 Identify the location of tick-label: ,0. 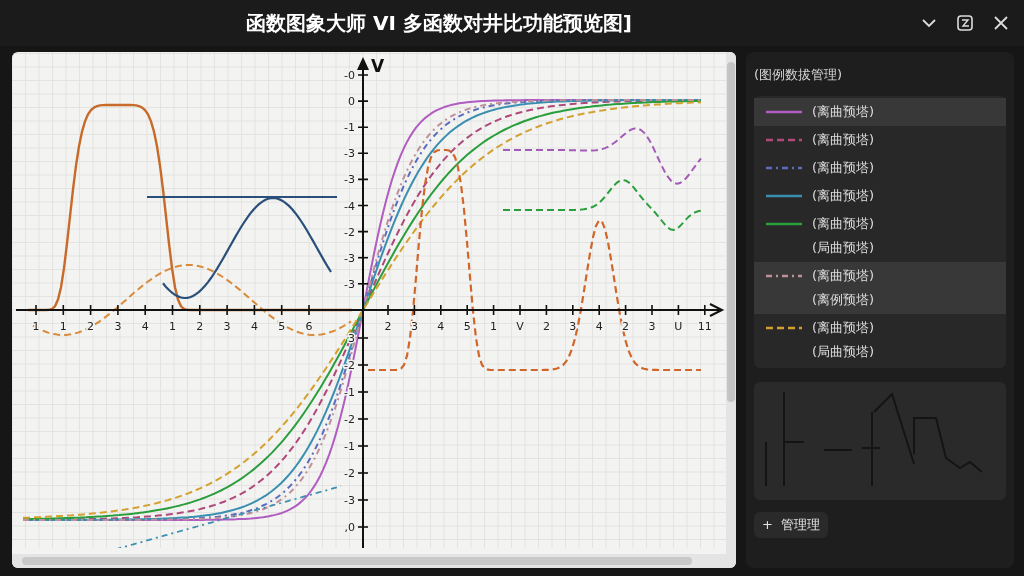
(349, 527).